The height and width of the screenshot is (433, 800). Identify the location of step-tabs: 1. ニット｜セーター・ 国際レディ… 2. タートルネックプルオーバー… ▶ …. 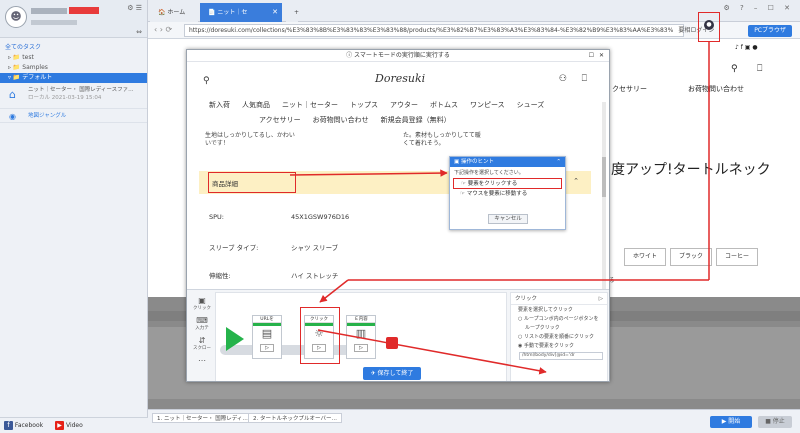
(474, 421).